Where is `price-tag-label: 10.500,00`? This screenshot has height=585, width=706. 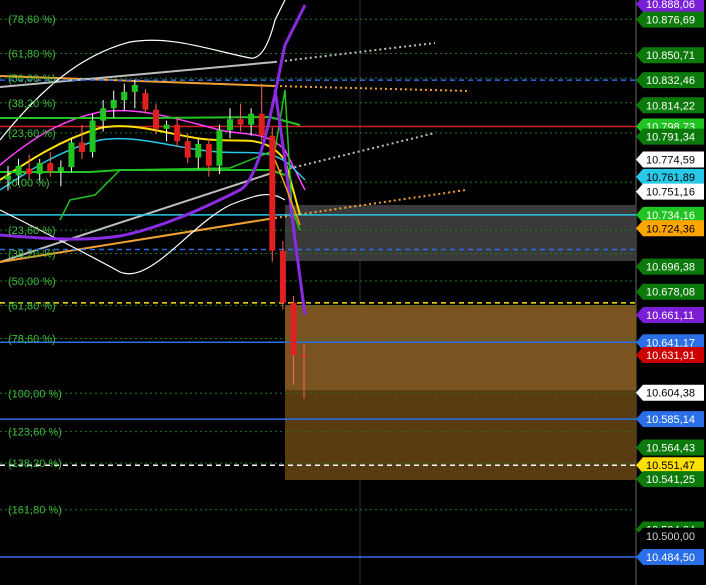 price-tag-label: 10.500,00 is located at coordinates (670, 537).